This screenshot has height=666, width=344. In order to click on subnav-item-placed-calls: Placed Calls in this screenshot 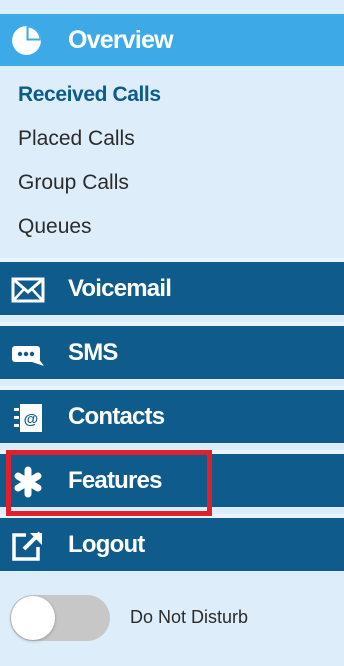, I will do `click(178, 144)`.